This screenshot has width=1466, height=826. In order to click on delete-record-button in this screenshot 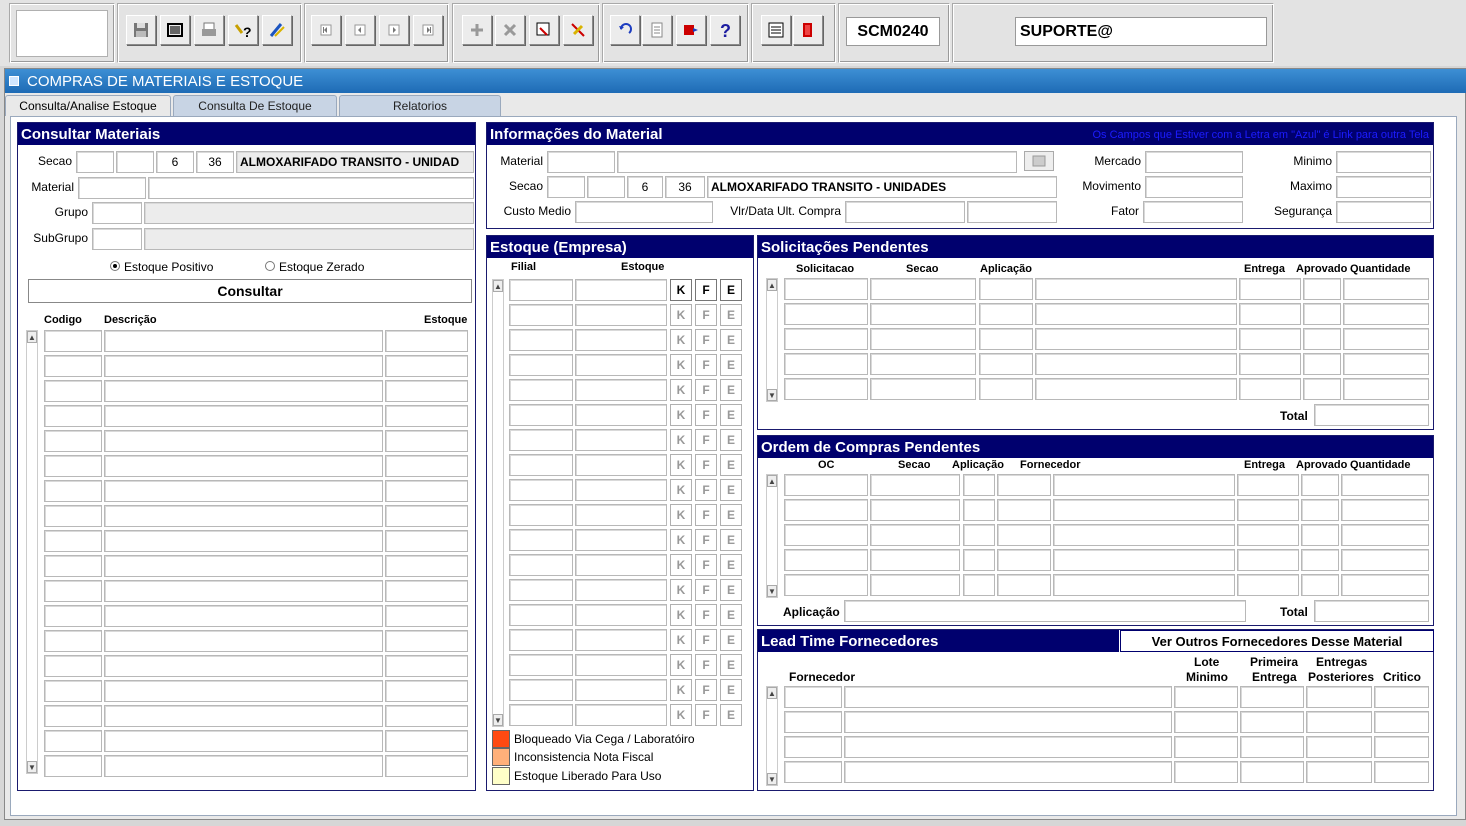, I will do `click(510, 30)`.